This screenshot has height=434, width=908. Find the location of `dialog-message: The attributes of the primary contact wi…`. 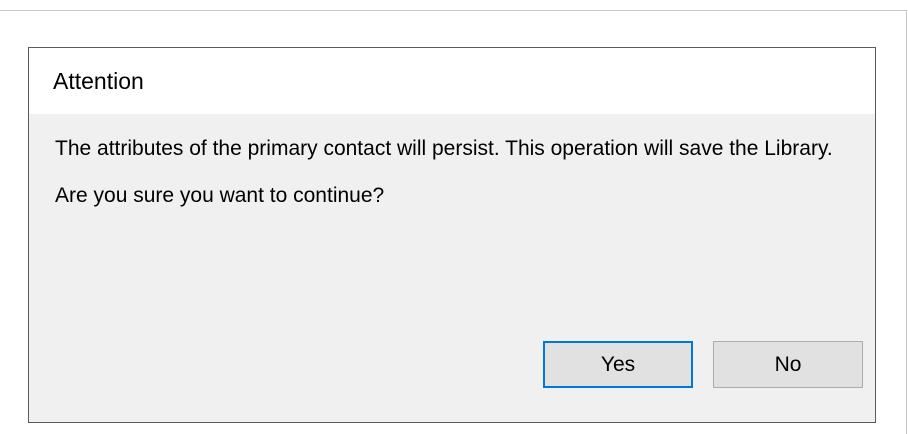

dialog-message: The attributes of the primary contact wi… is located at coordinates (444, 148).